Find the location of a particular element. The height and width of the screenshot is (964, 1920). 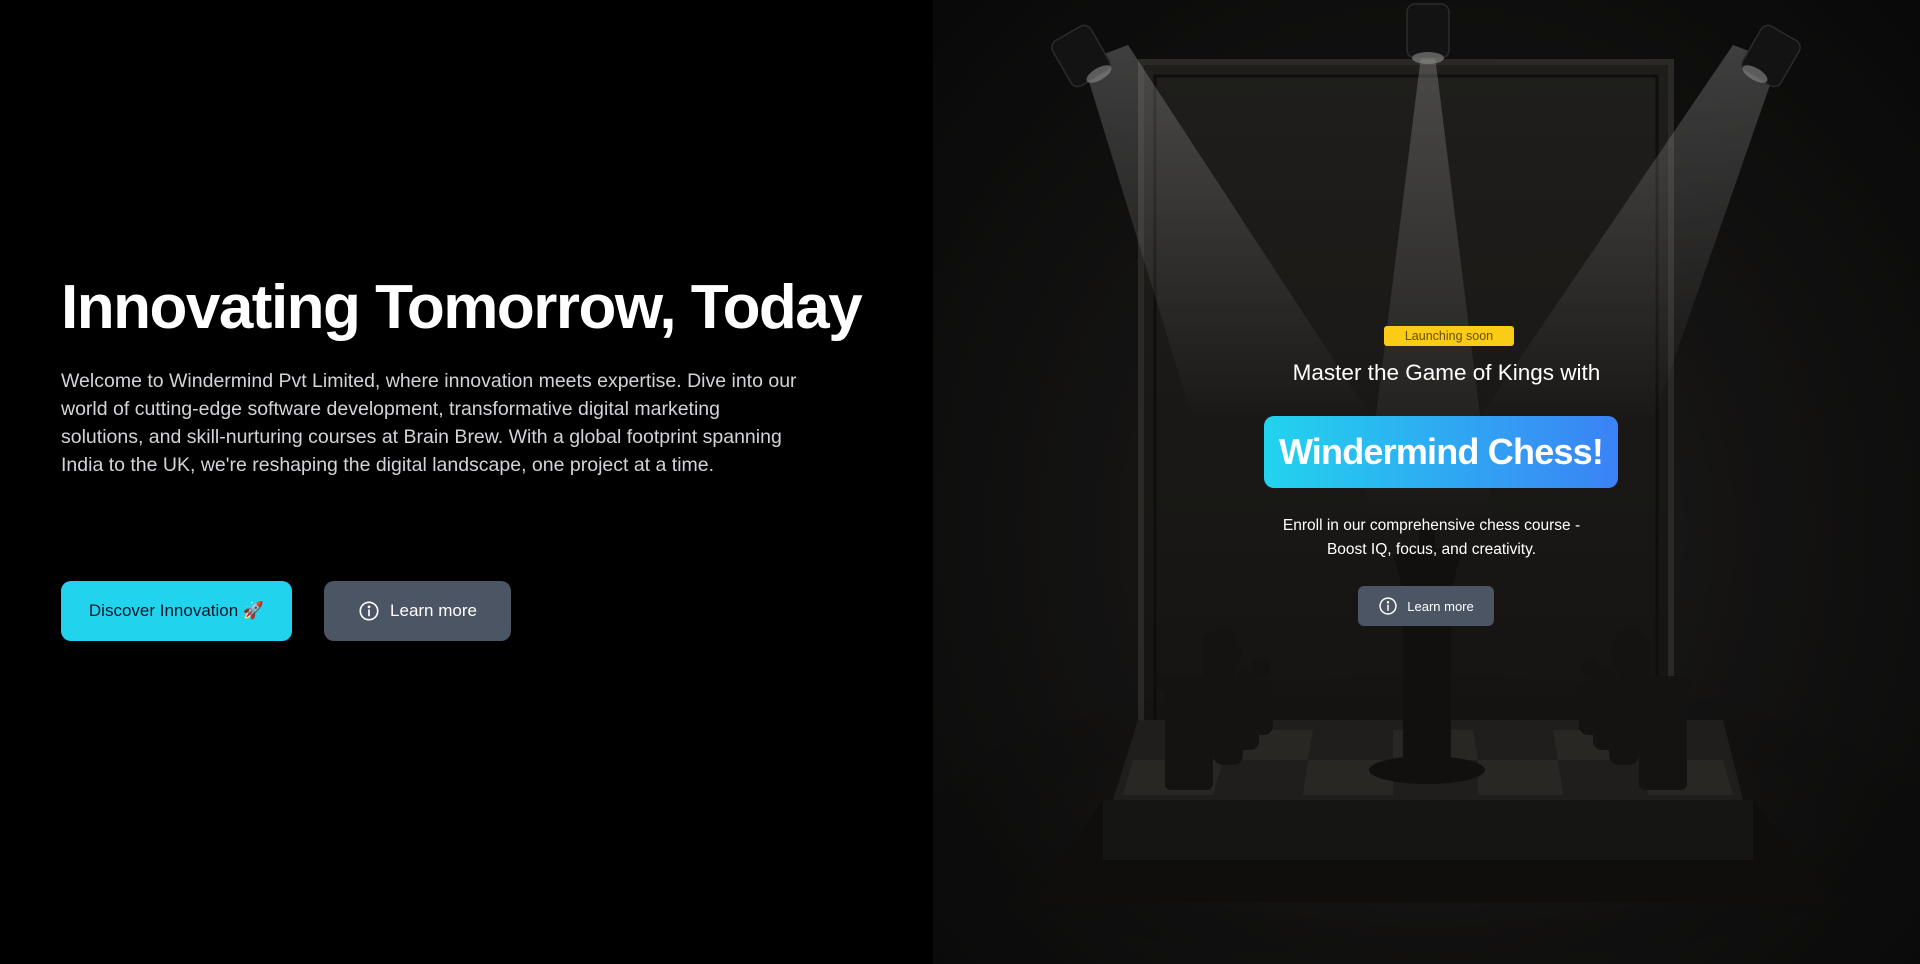

discover-innovation-label: Discover Innovation 🚀 is located at coordinates (176, 610).